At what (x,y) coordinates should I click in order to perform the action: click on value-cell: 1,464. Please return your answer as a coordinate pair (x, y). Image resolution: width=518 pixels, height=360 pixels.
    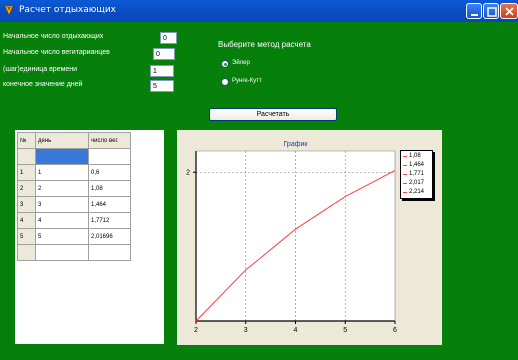
    Looking at the image, I should click on (109, 204).